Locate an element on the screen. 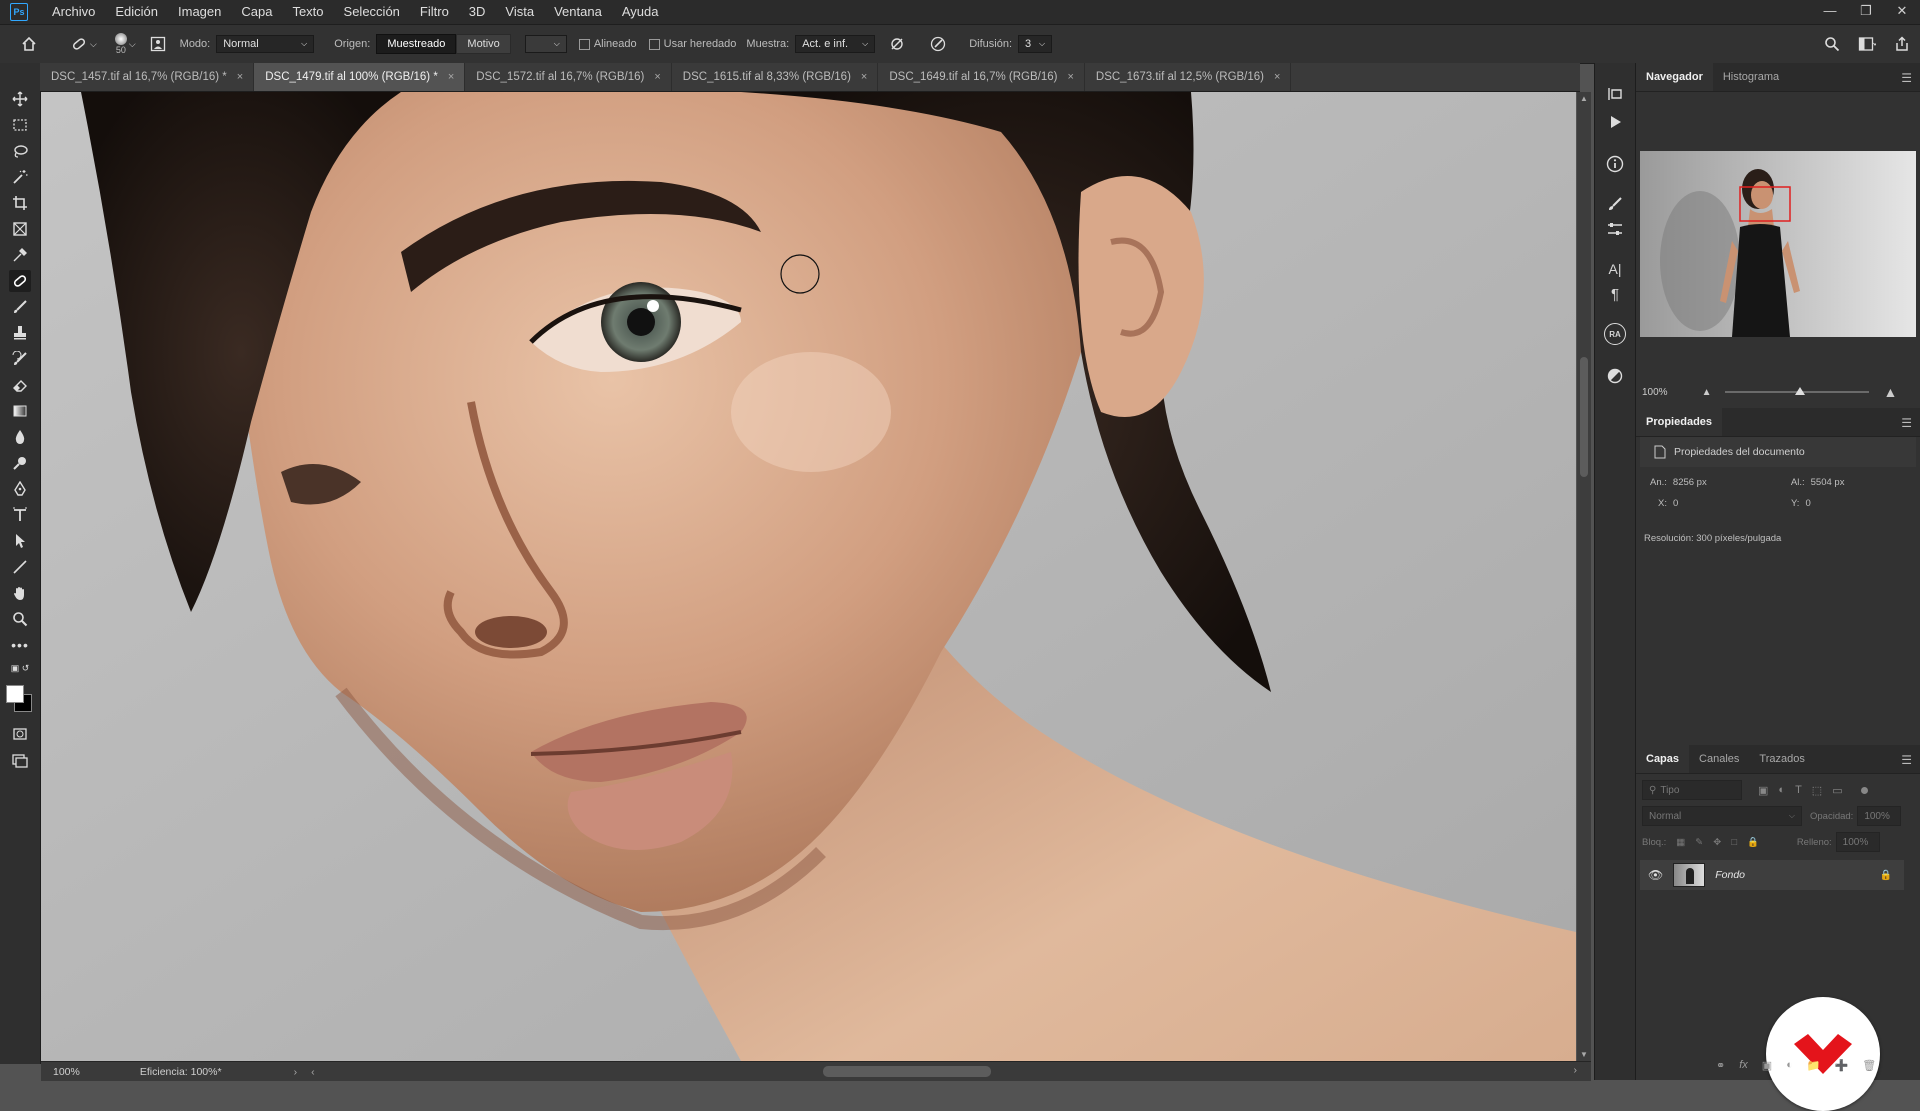 Image resolution: width=1920 pixels, height=1111 pixels. zoom-slider is located at coordinates (1797, 391).